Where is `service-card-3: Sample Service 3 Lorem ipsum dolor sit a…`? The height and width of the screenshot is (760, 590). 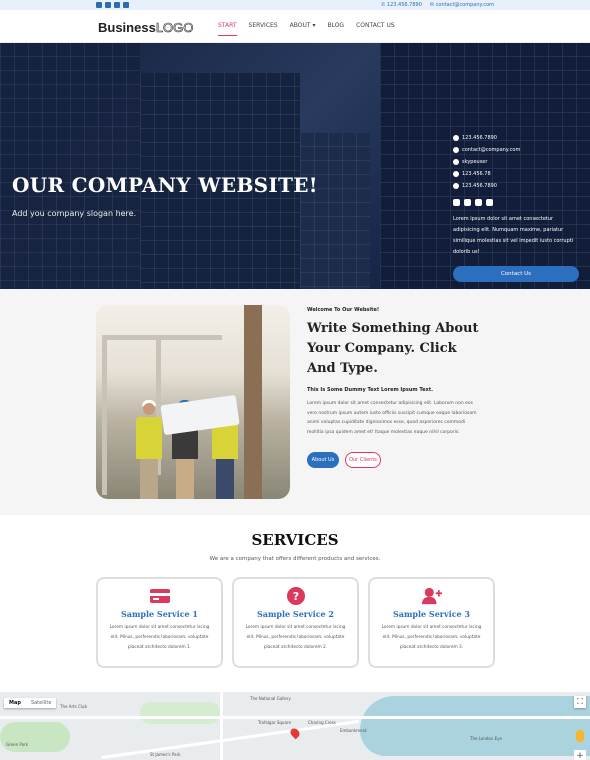
service-card-3: Sample Service 3 Lorem ipsum dolor sit a… is located at coordinates (431, 622).